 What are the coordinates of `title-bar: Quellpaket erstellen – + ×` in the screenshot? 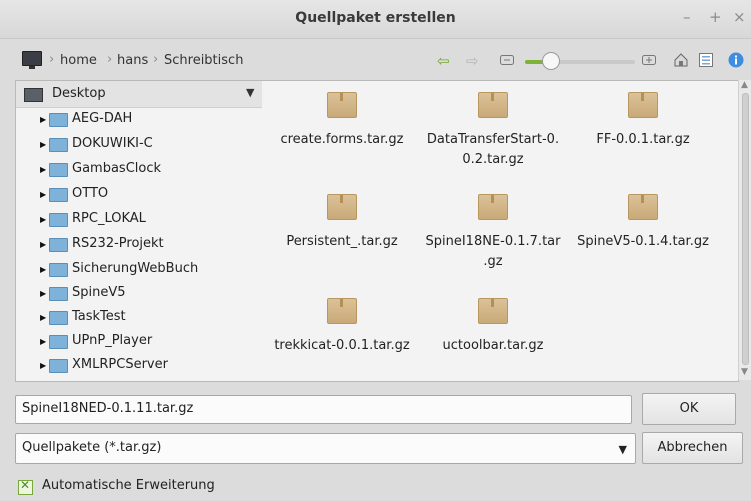 It's located at (375, 19).